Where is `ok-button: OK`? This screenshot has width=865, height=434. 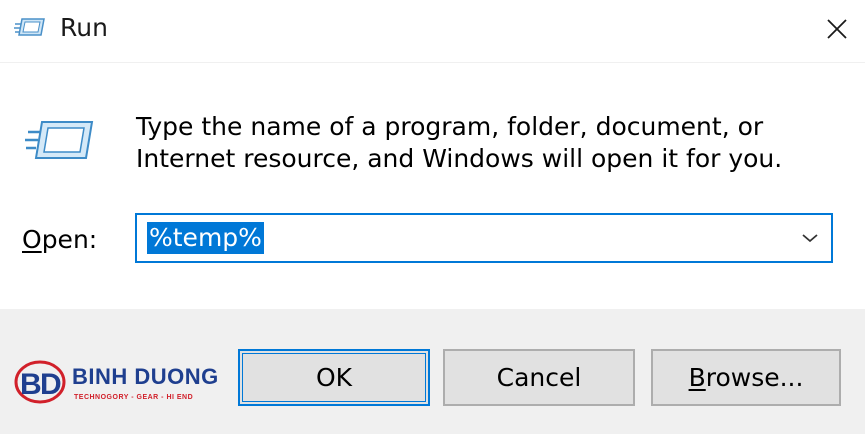 ok-button: OK is located at coordinates (334, 377).